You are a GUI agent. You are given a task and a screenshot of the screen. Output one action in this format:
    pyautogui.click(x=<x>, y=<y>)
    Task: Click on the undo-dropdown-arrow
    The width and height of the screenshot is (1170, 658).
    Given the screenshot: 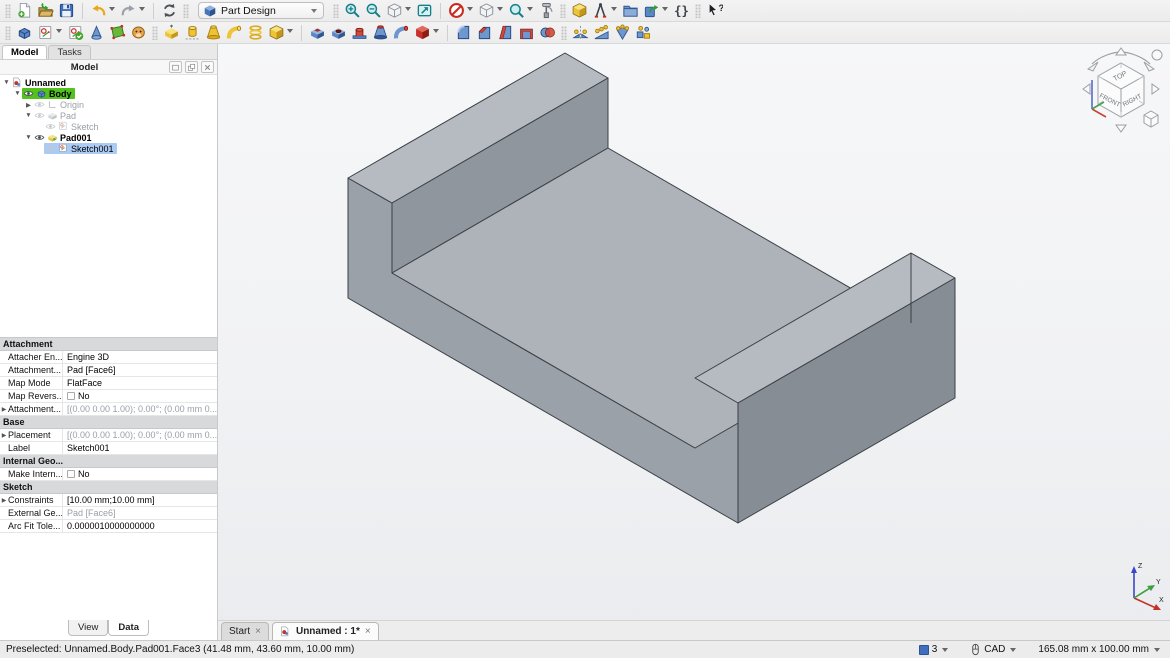 What is the action you would take?
    pyautogui.click(x=112, y=9)
    